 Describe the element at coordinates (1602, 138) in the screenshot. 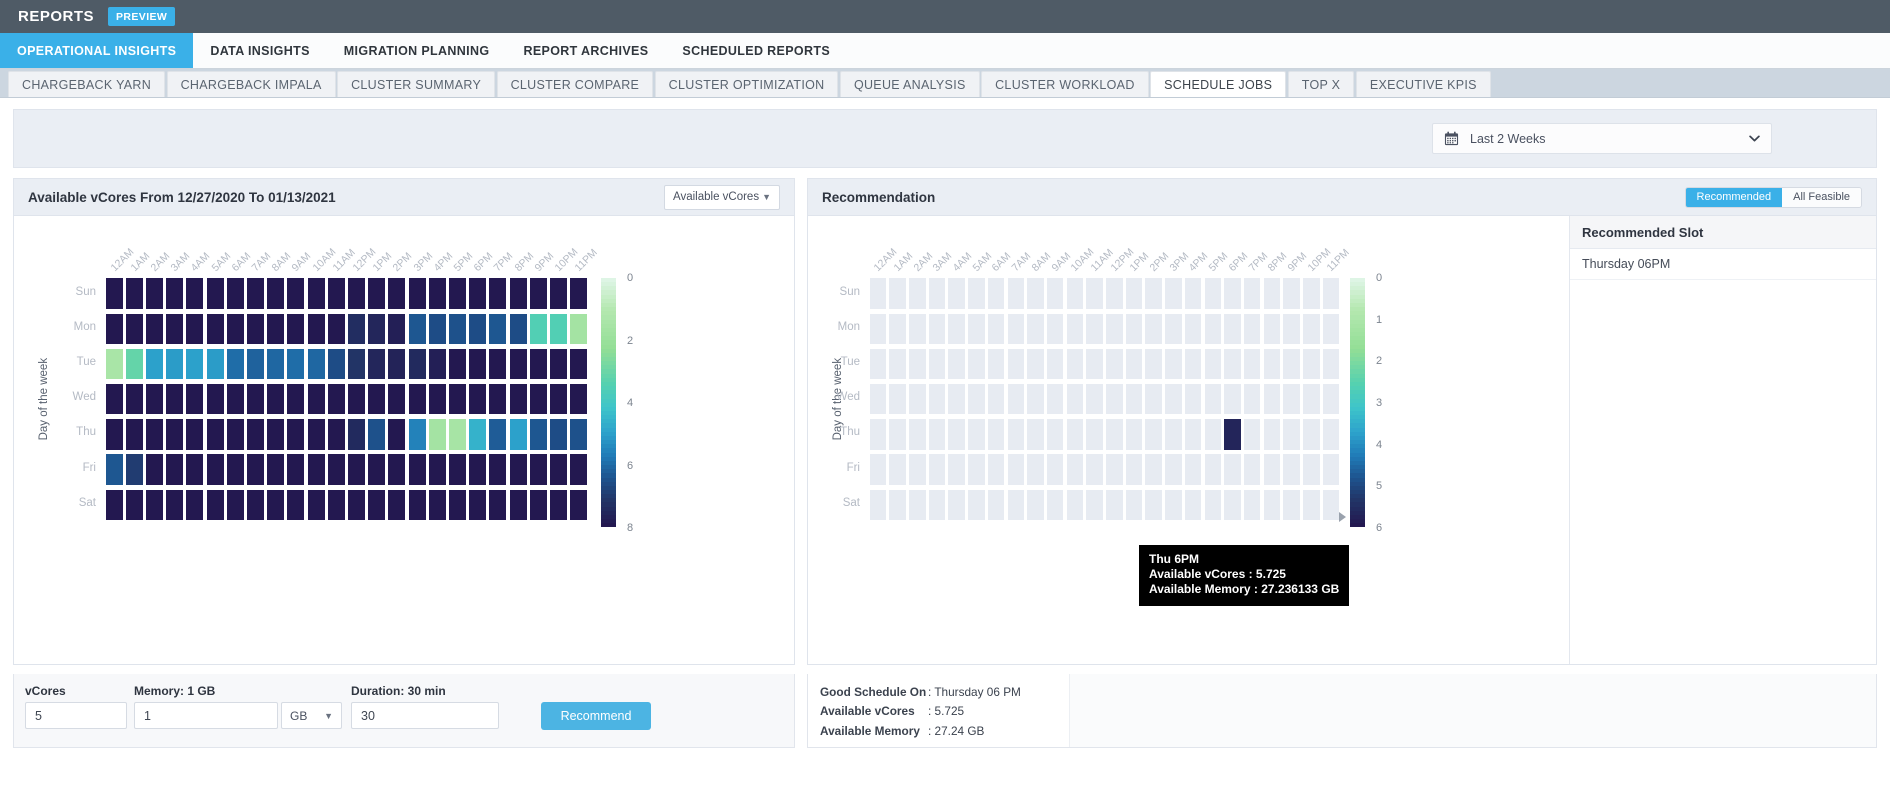

I see `date-range-select: Last 2 Weeks` at that location.